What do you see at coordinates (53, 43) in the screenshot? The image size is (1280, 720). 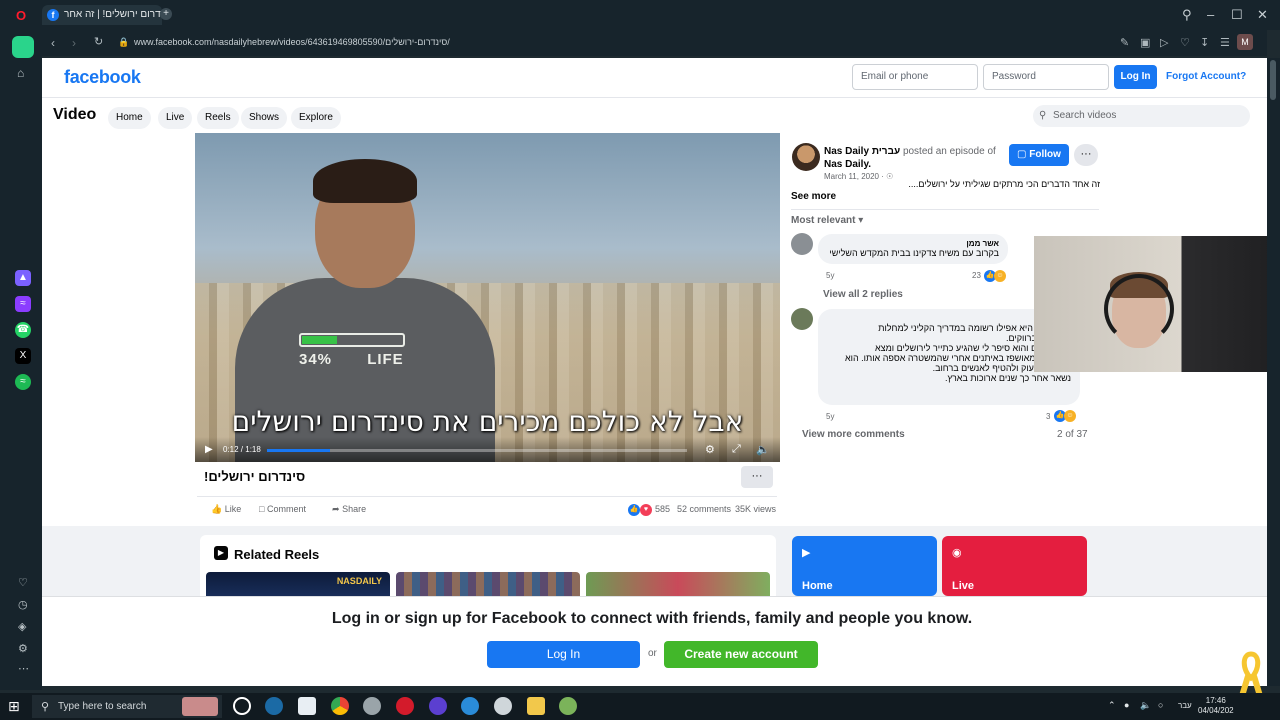 I see `back-icon: ‹` at bounding box center [53, 43].